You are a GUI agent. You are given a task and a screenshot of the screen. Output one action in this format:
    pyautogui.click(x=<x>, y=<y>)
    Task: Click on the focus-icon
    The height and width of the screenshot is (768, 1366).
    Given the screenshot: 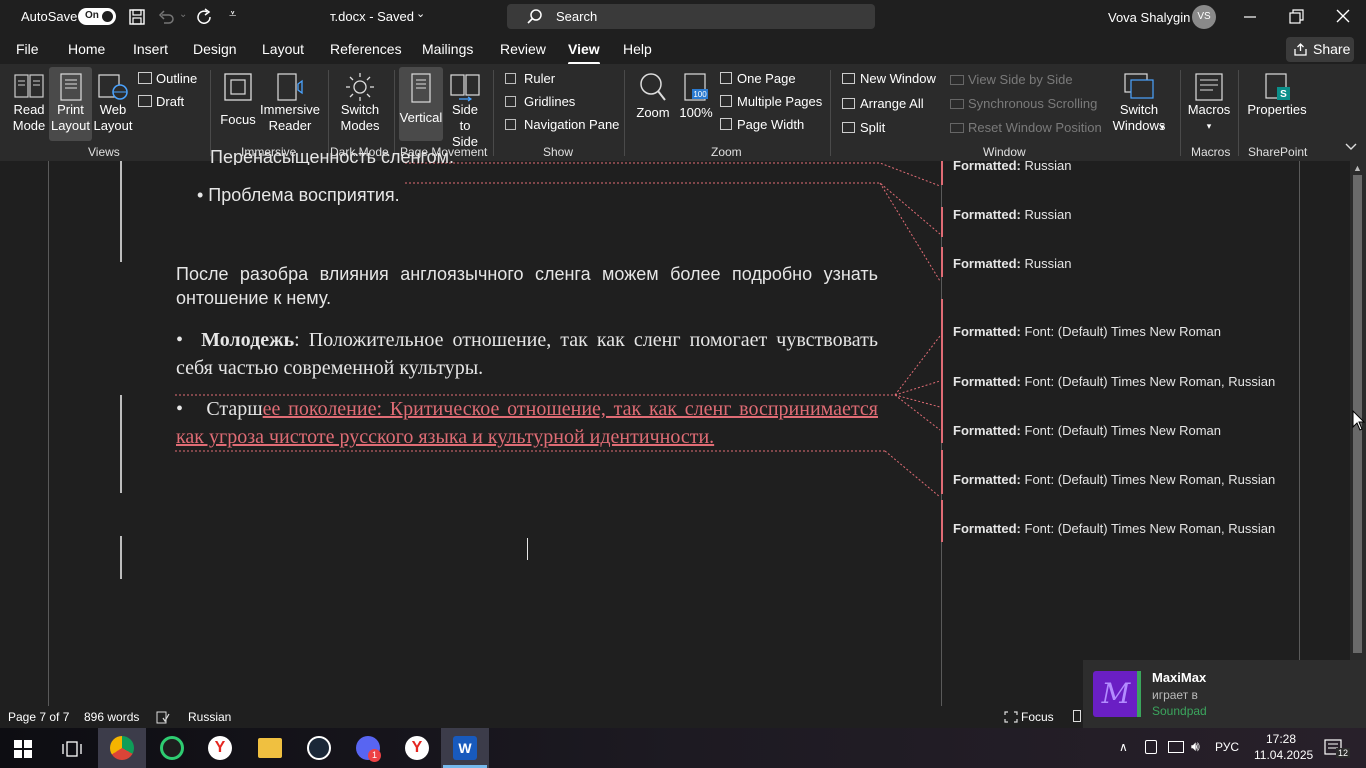 What is the action you would take?
    pyautogui.click(x=238, y=87)
    